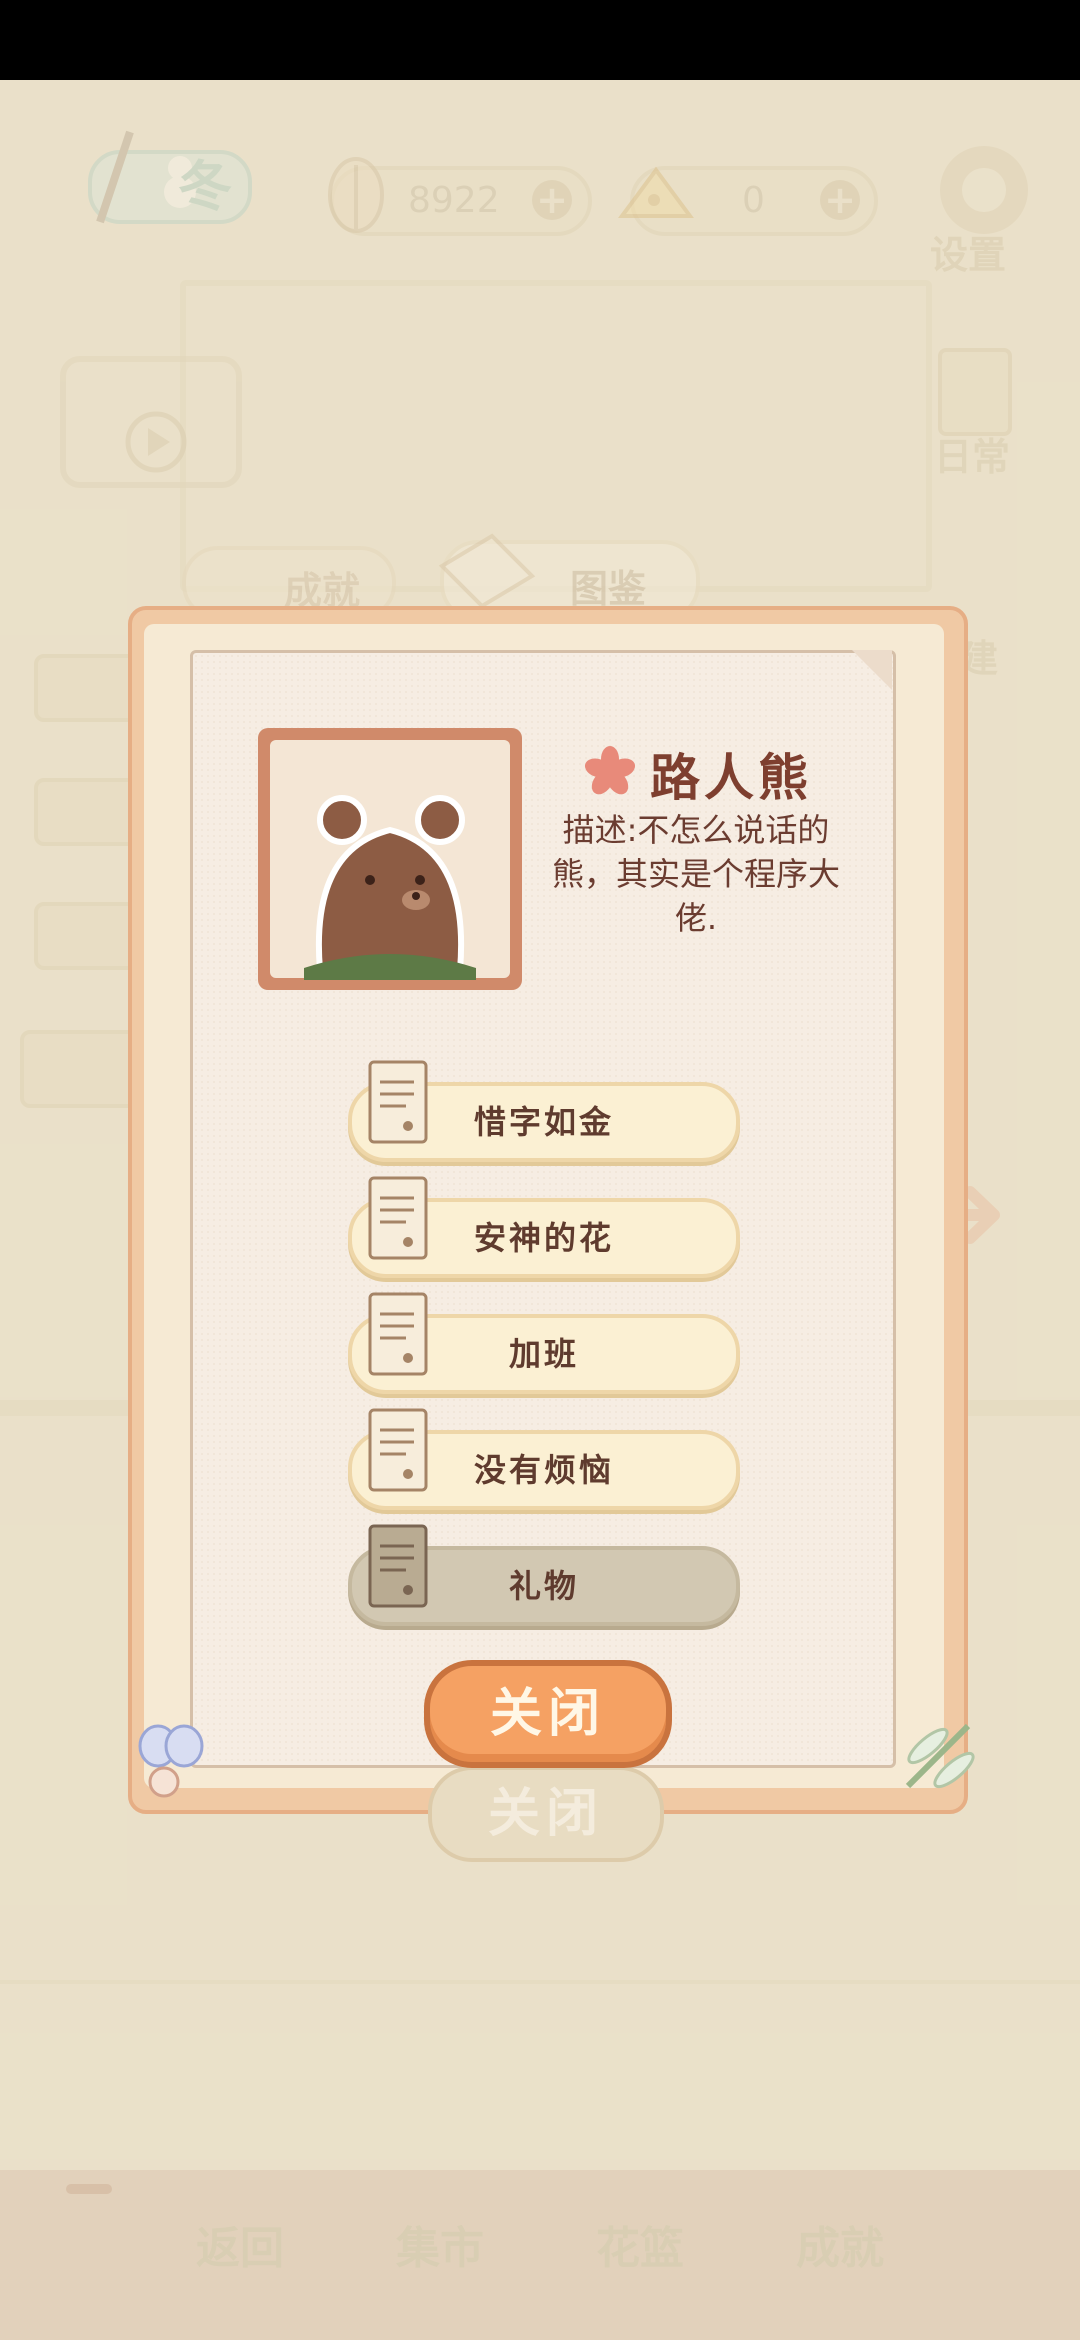 Image resolution: width=1080 pixels, height=2340 pixels. Describe the element at coordinates (940, 1756) in the screenshot. I see `dragonfly-icon` at that location.